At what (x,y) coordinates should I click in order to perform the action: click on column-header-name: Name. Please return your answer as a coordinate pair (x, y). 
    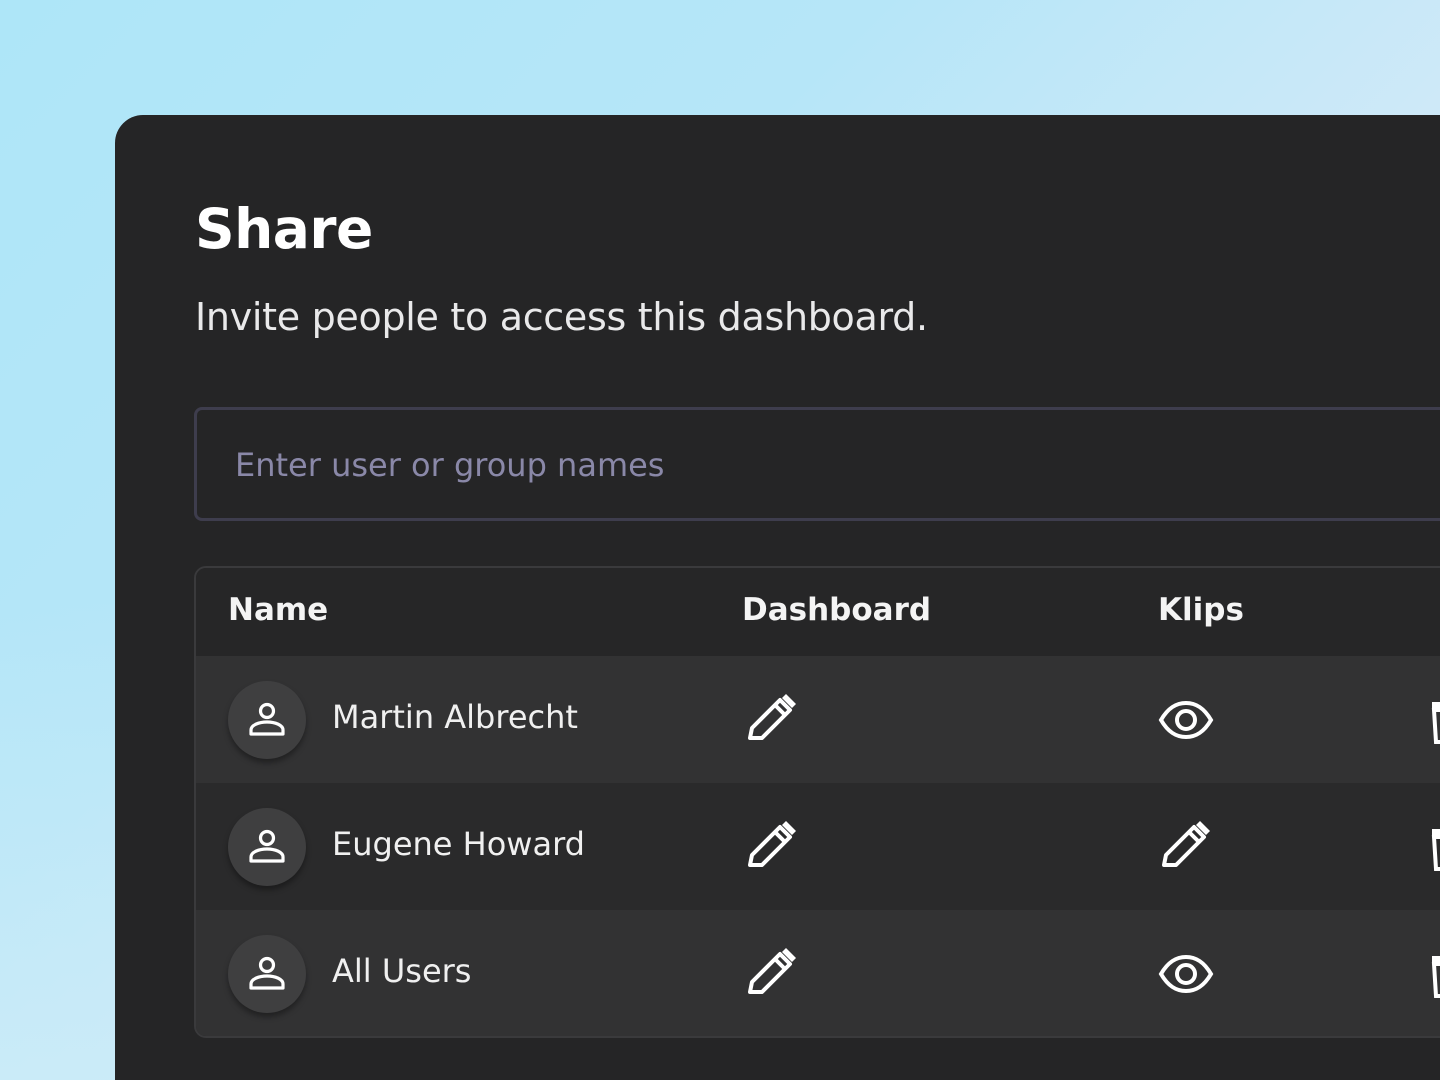
    Looking at the image, I should click on (278, 610).